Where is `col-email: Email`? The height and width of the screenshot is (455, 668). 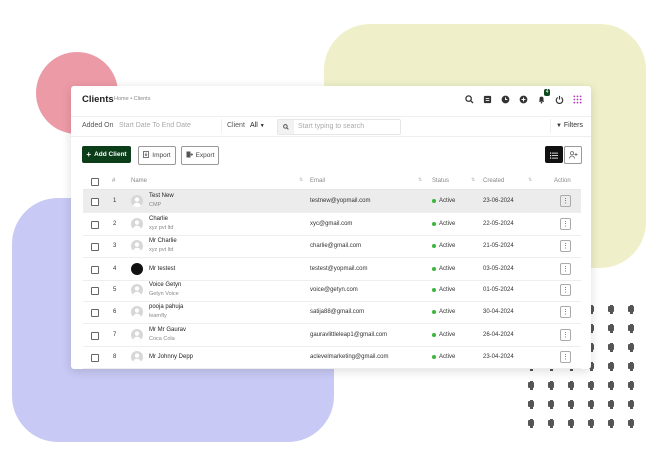
col-email: Email is located at coordinates (317, 181).